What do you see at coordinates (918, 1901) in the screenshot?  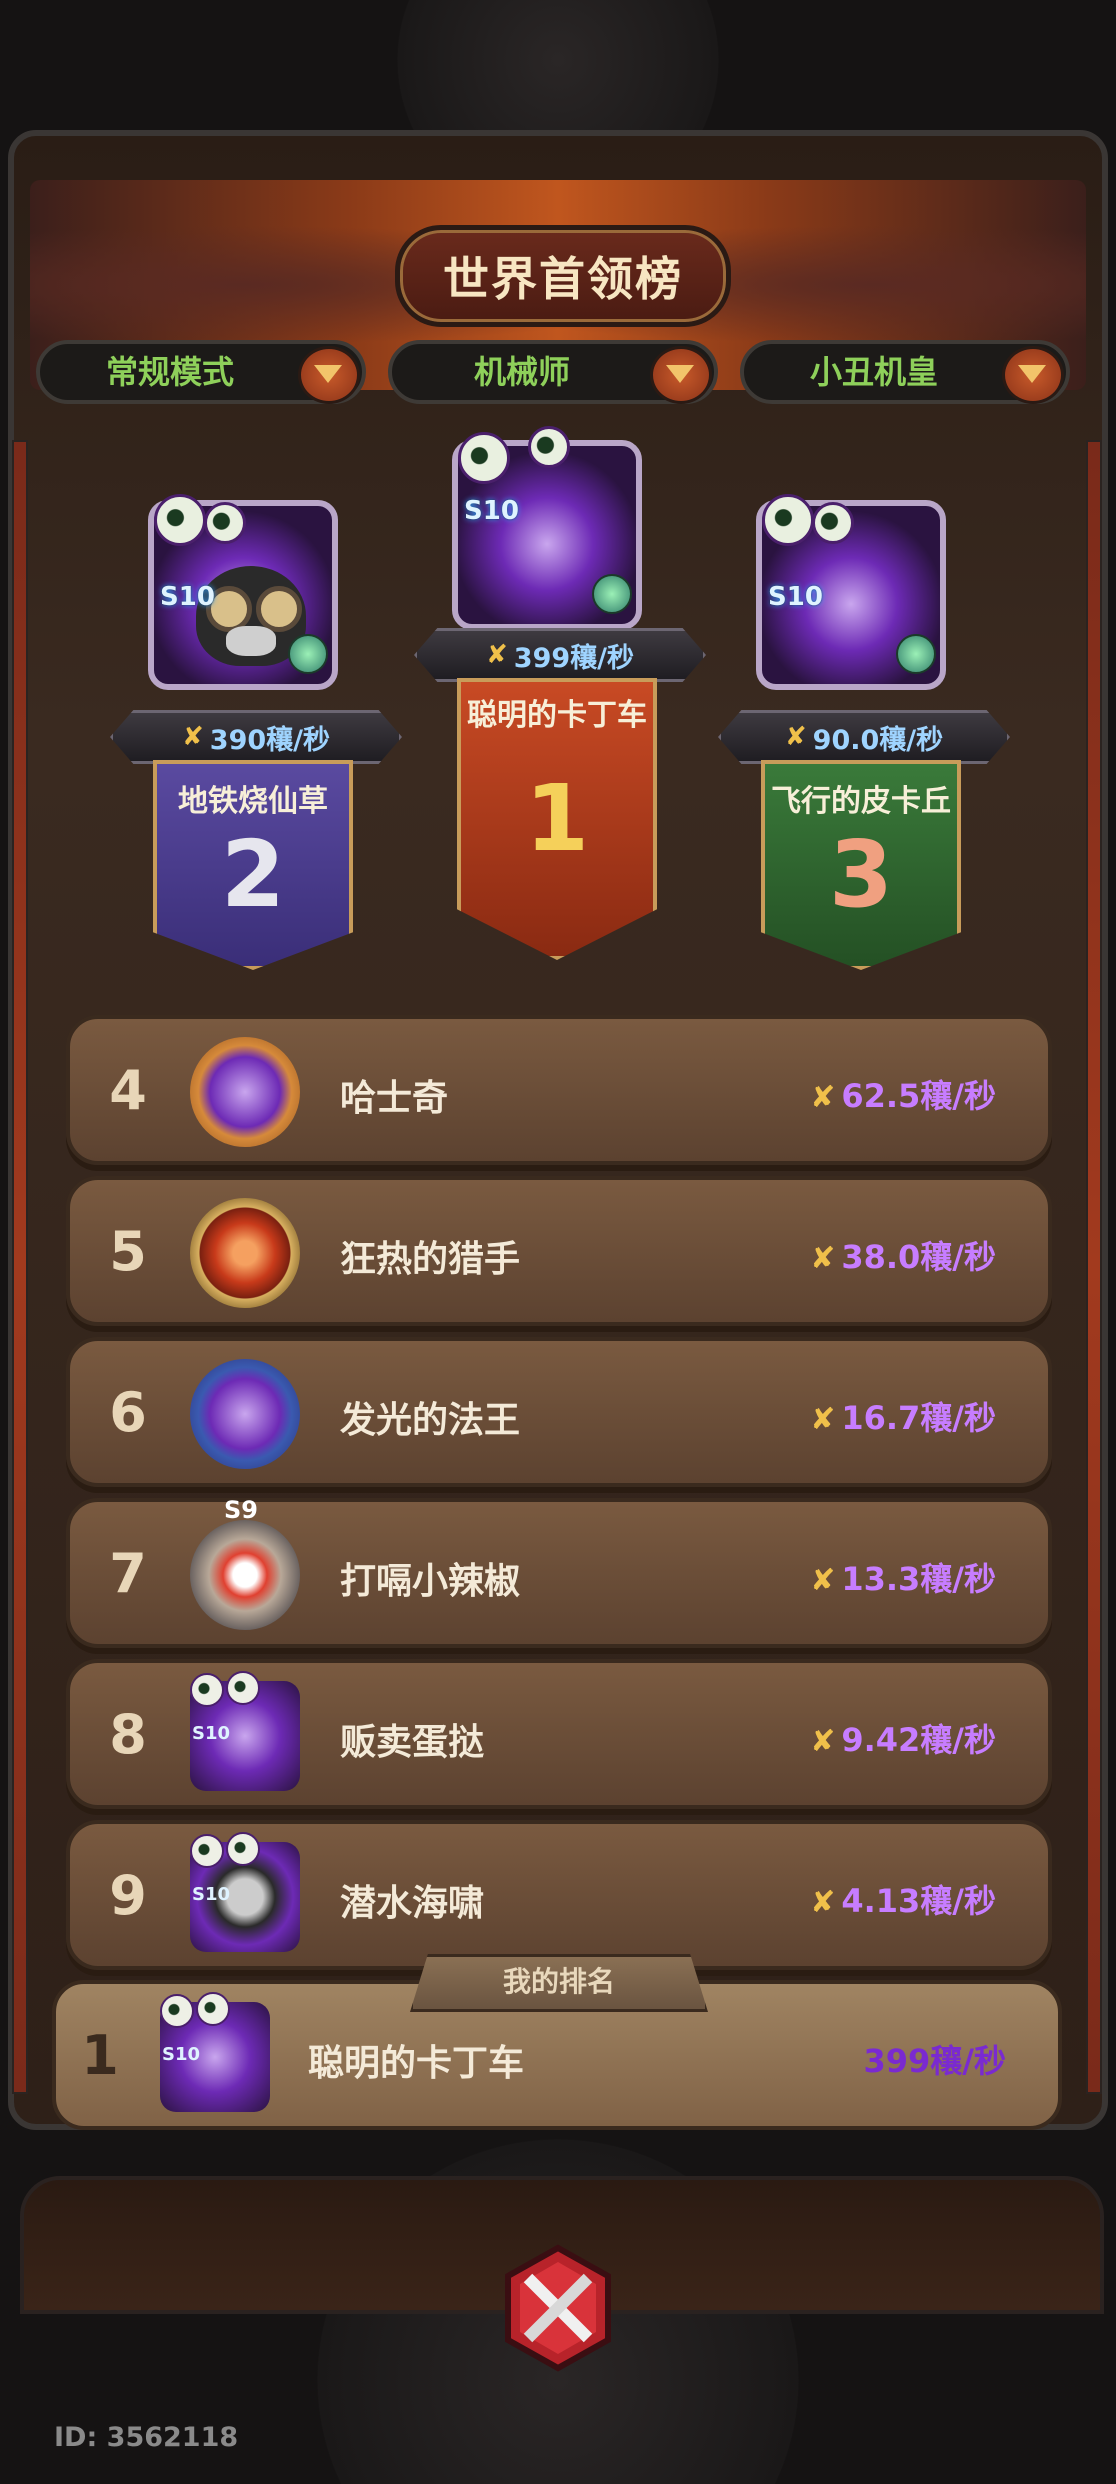 I see `score-text: 4.13穰/秒` at bounding box center [918, 1901].